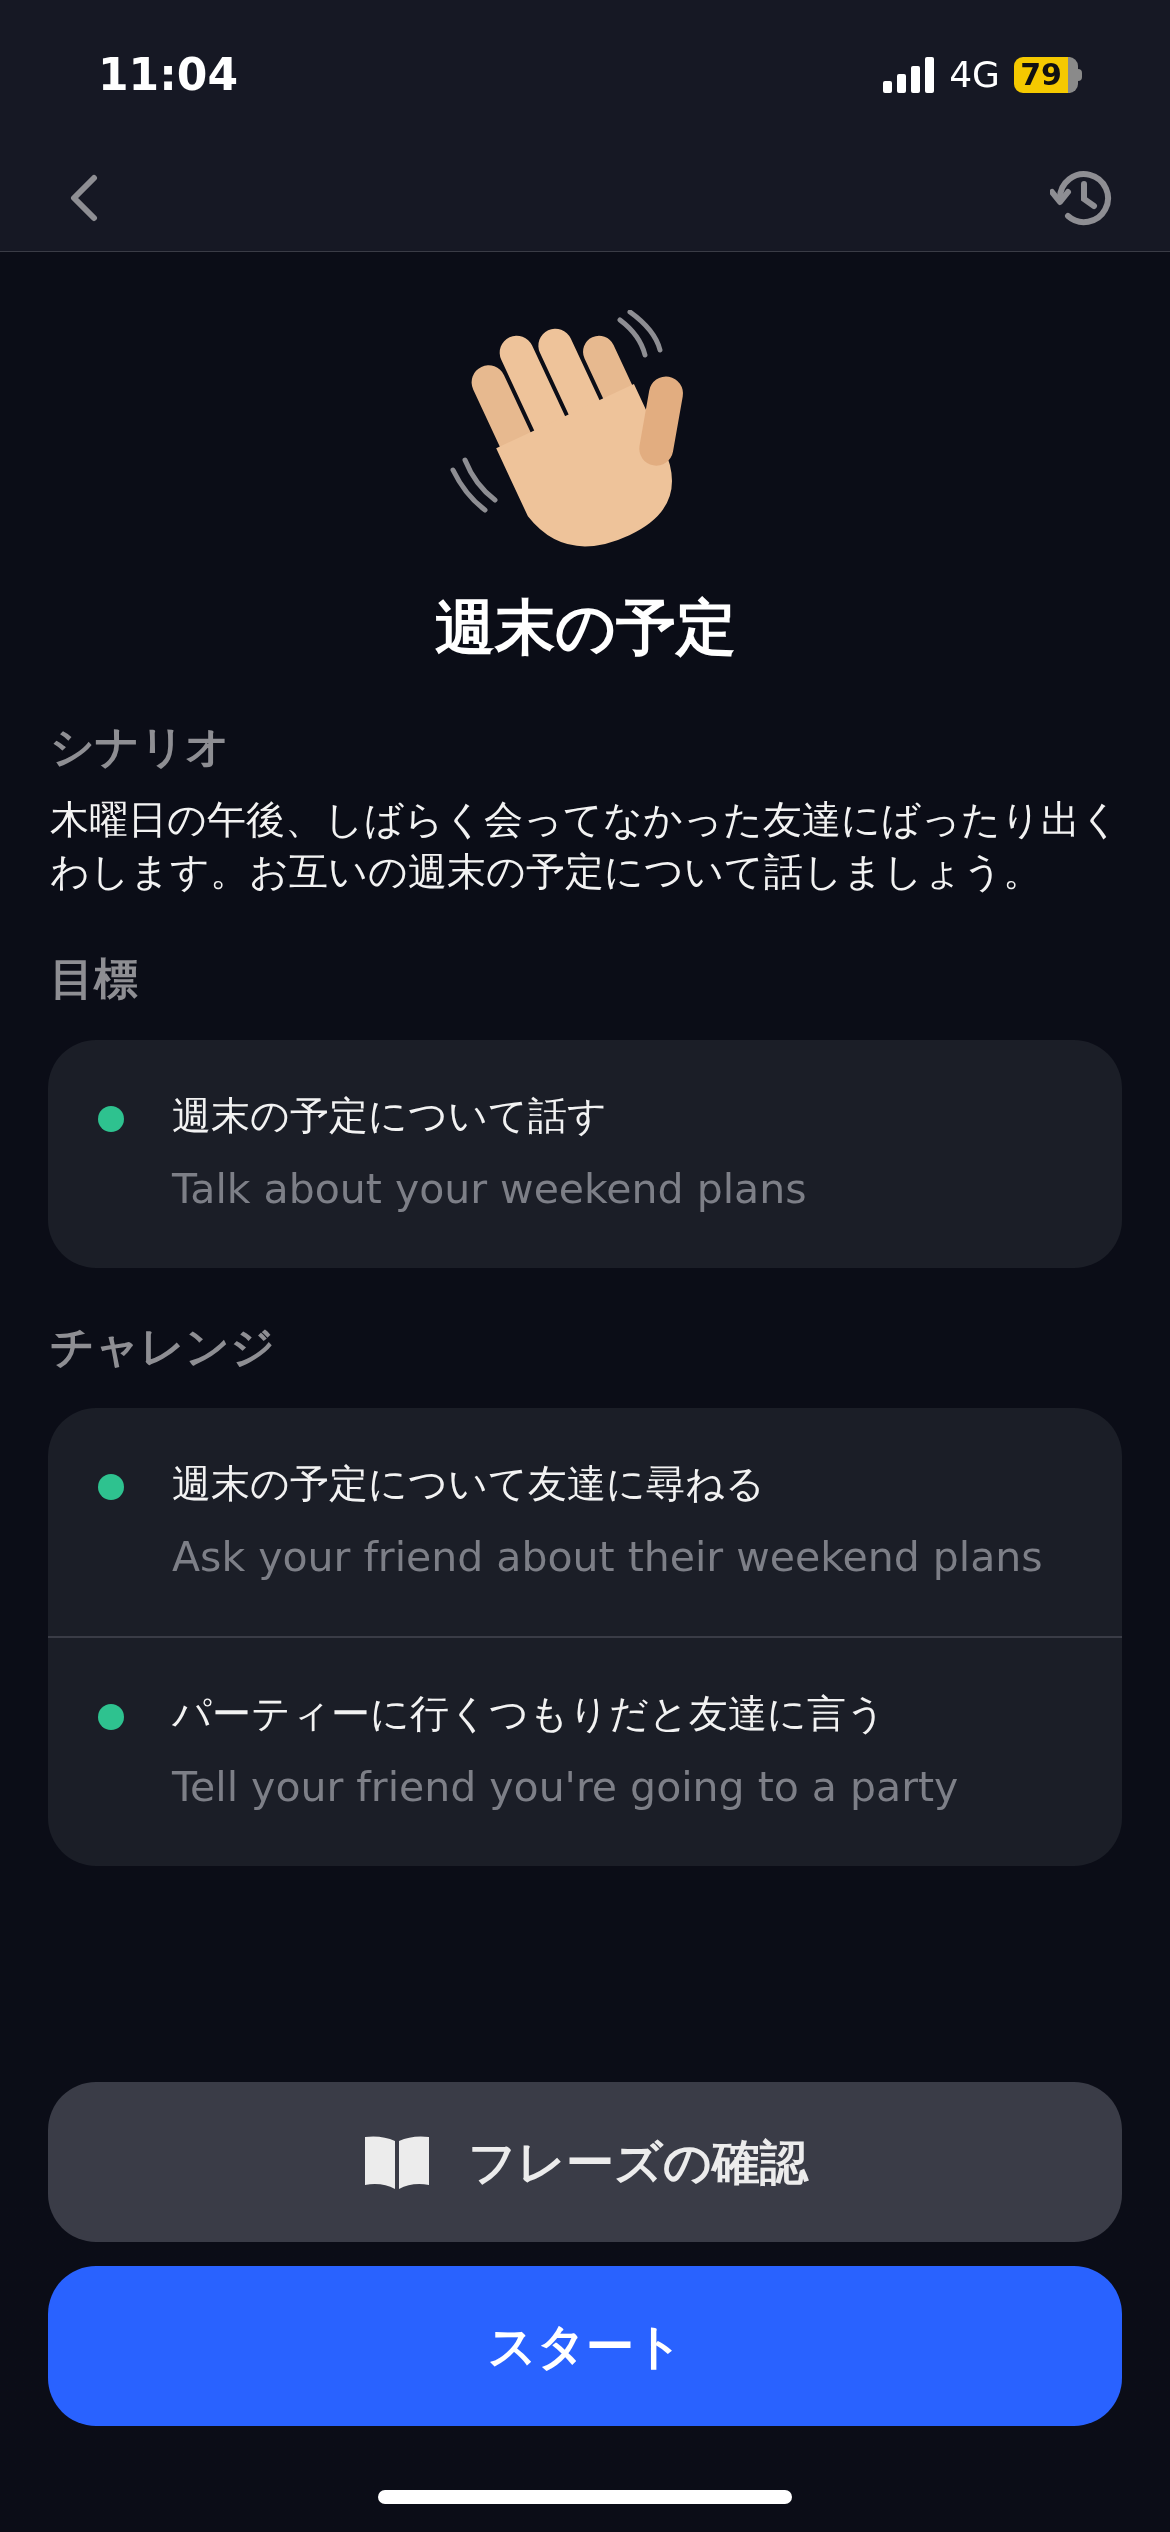 The height and width of the screenshot is (2532, 1170). What do you see at coordinates (163, 1347) in the screenshot?
I see `section-heading: チャレンジ` at bounding box center [163, 1347].